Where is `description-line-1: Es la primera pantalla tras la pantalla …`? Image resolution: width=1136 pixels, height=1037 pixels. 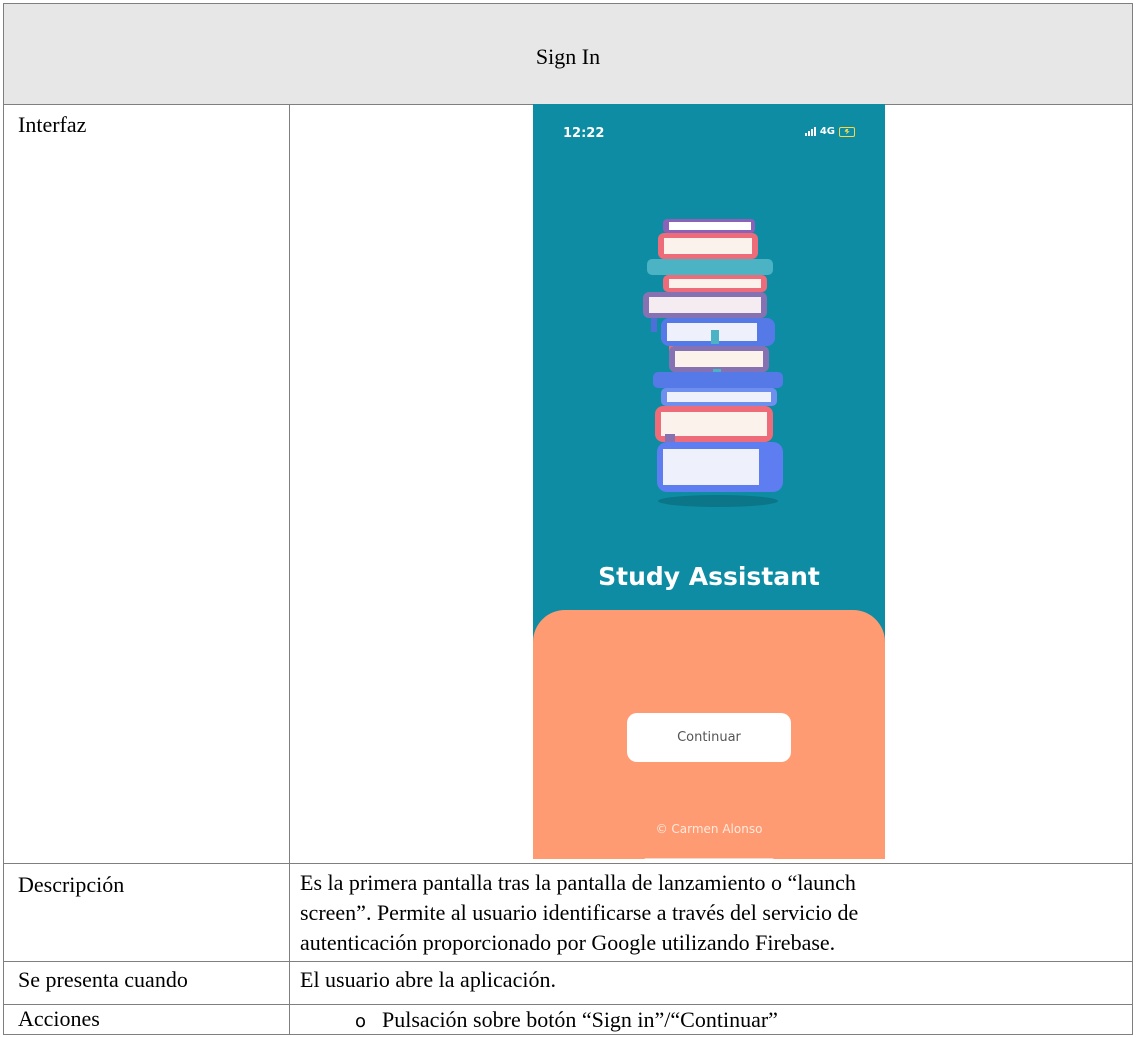
description-line-1: Es la primera pantalla tras la pantalla … is located at coordinates (578, 882).